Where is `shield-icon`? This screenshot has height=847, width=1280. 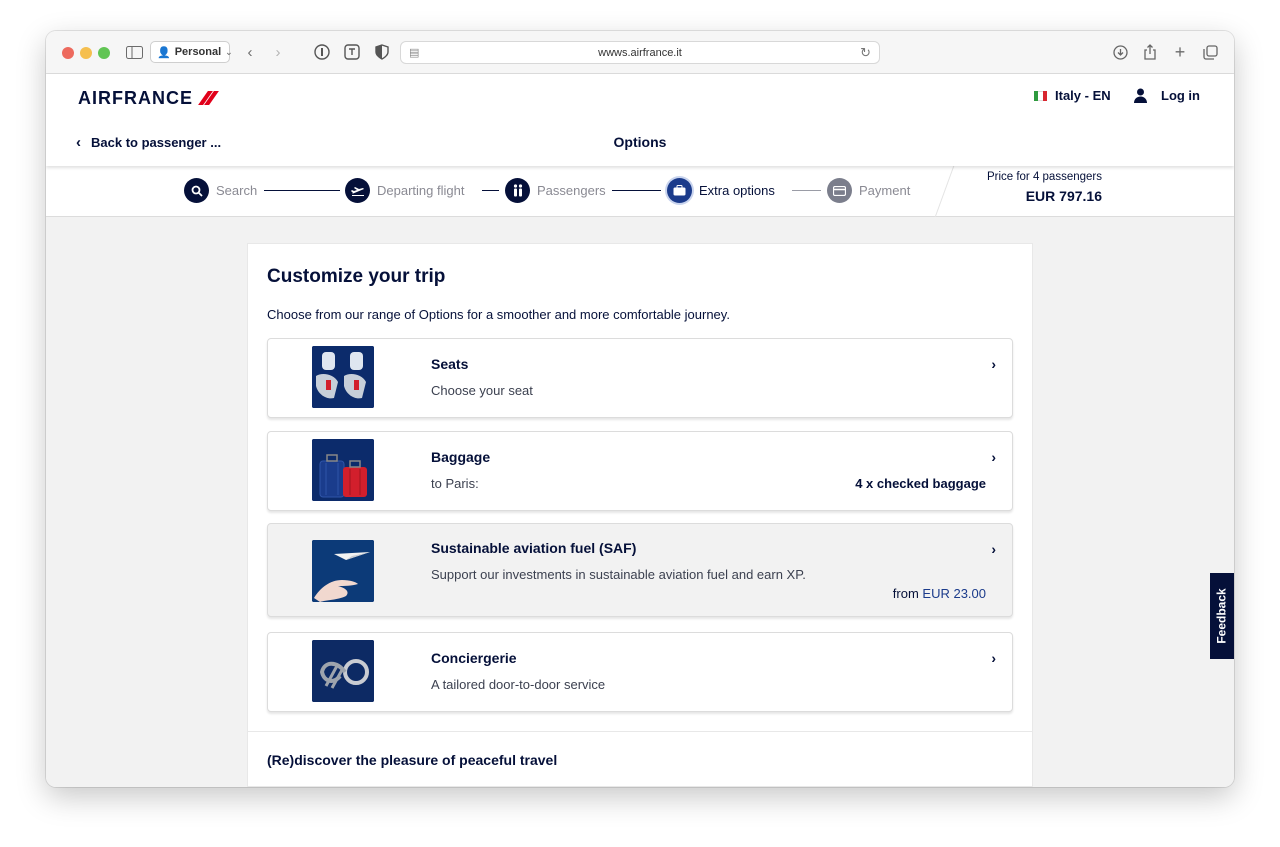 shield-icon is located at coordinates (382, 52).